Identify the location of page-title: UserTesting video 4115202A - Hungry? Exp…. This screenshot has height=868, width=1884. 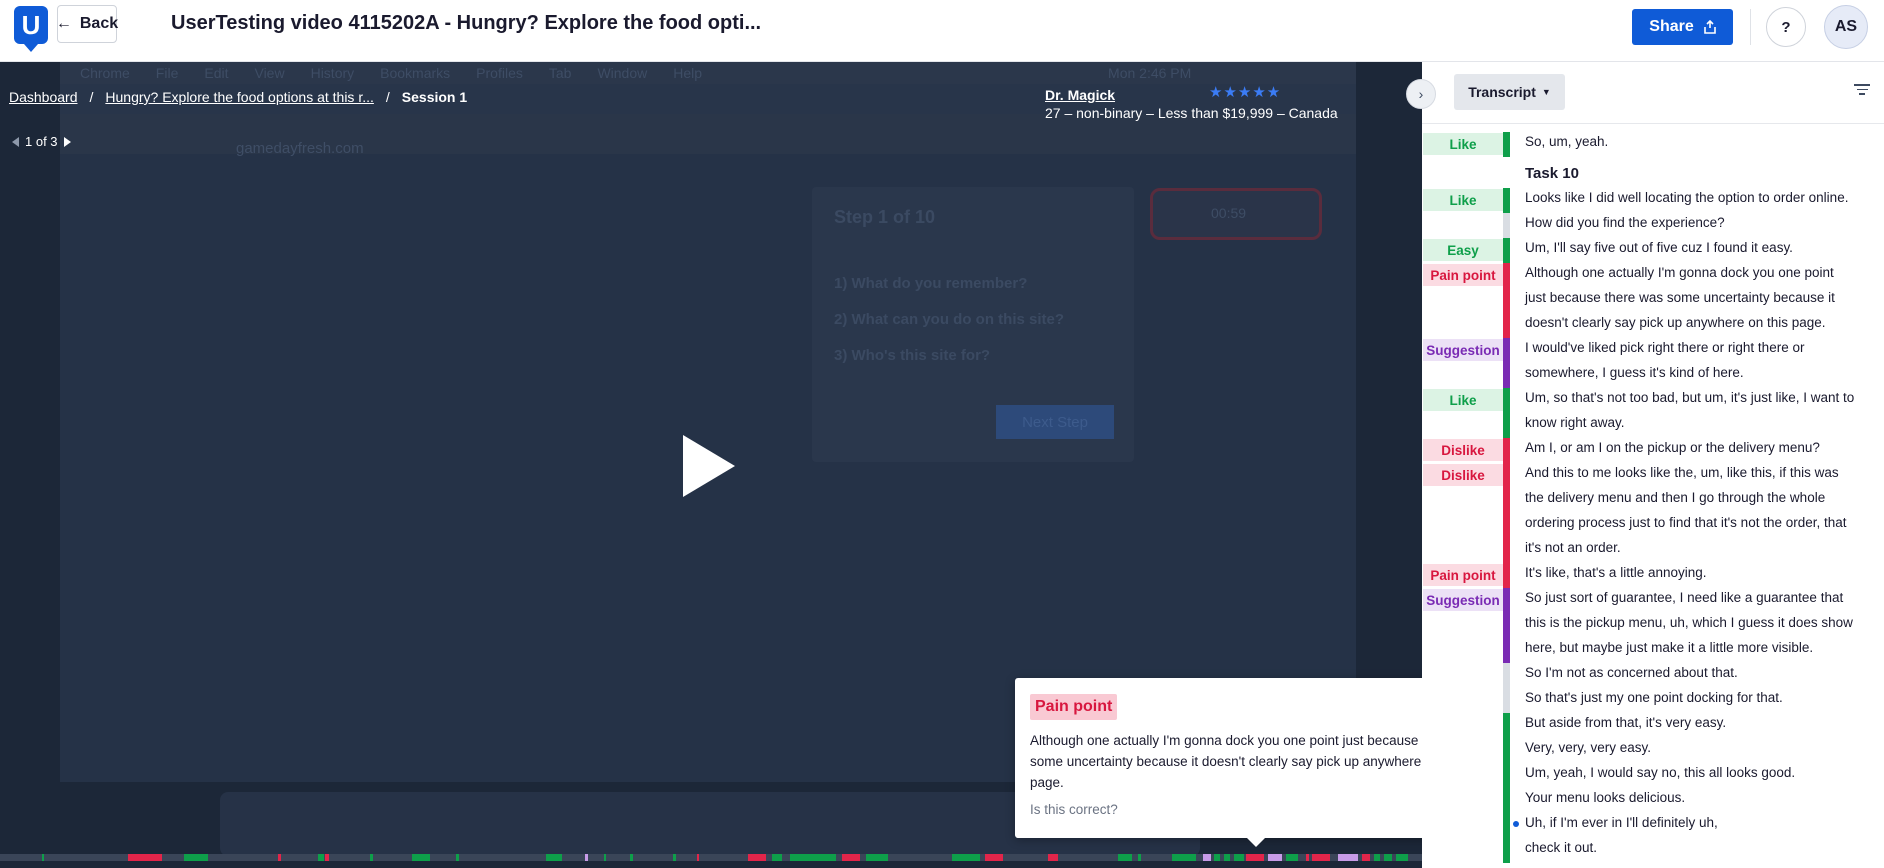
(466, 23).